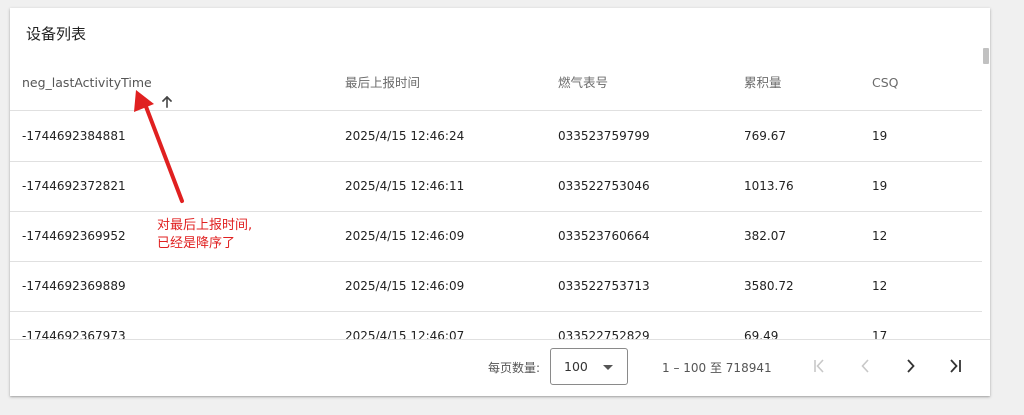 The image size is (1024, 415). What do you see at coordinates (74, 186) in the screenshot?
I see `cell-neg-last-activity-time: -1744692372821` at bounding box center [74, 186].